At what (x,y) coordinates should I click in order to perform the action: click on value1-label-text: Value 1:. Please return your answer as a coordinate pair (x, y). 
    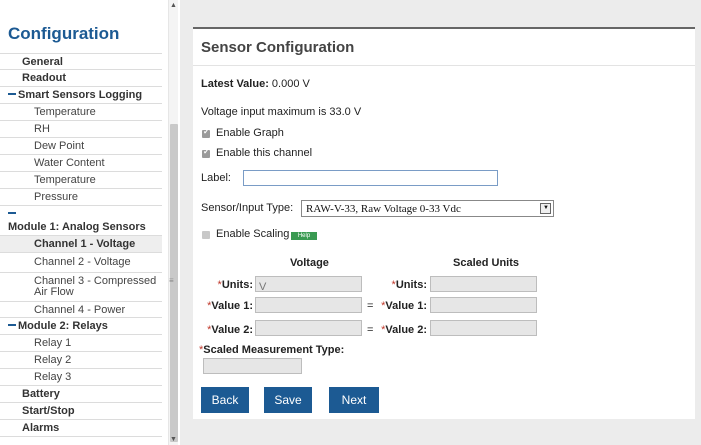
    Looking at the image, I should click on (232, 306).